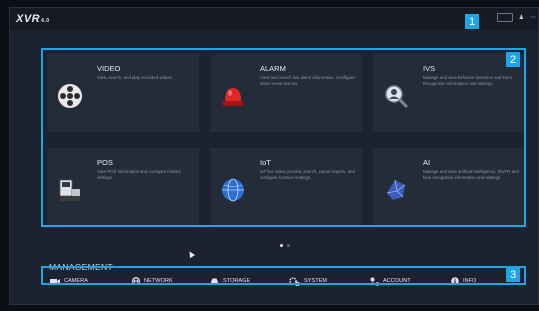 Image resolution: width=539 pixels, height=311 pixels. What do you see at coordinates (516, 17) in the screenshot?
I see `topbar-actions: ♟ ⋯` at bounding box center [516, 17].